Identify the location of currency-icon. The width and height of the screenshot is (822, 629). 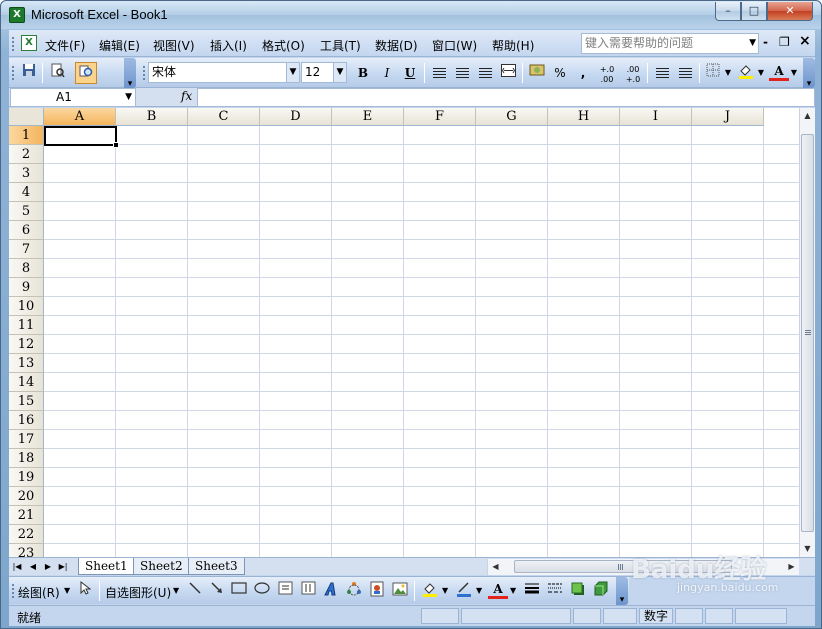
(537, 73).